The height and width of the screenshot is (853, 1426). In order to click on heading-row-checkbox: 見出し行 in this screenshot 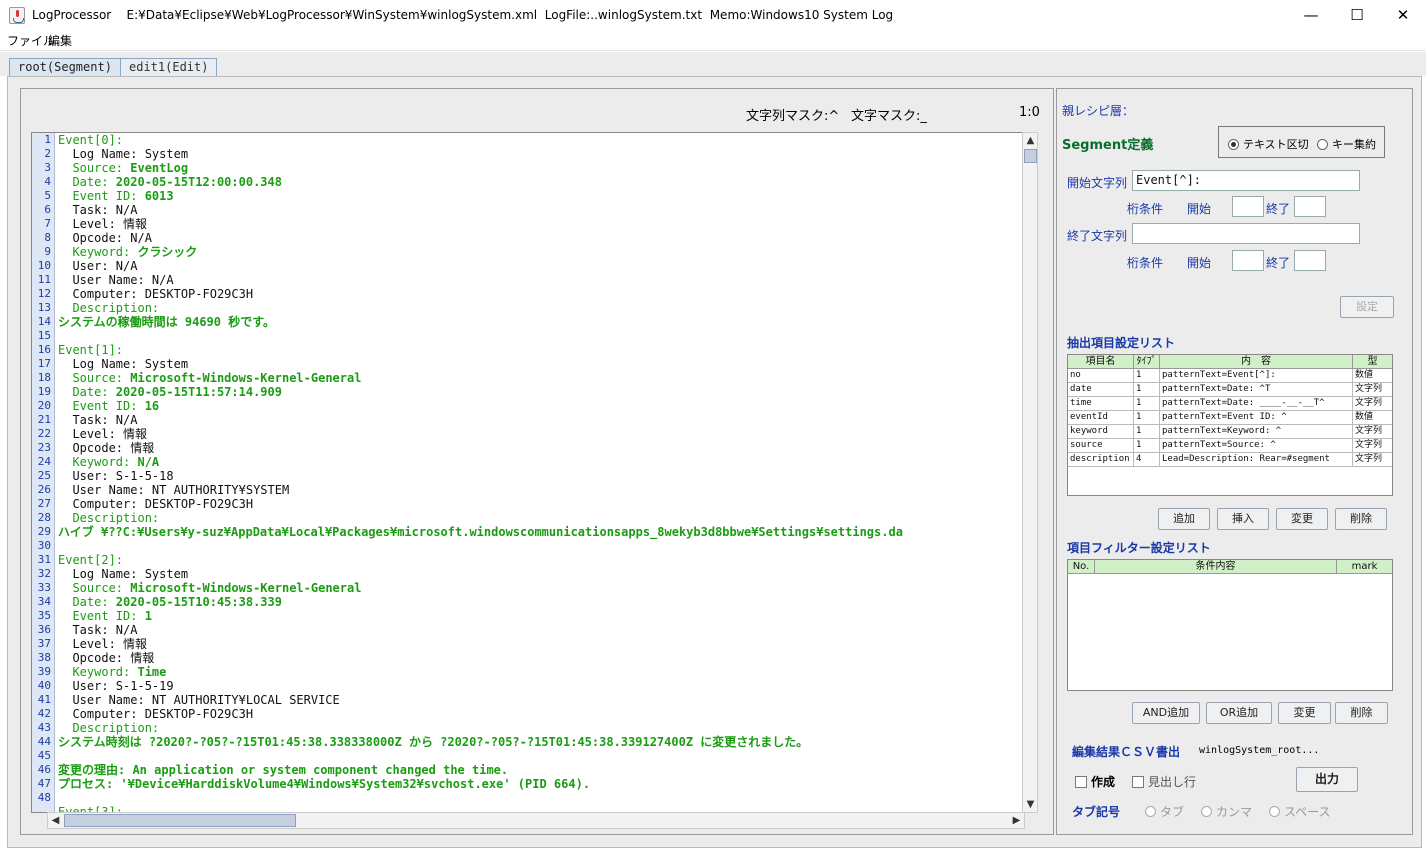, I will do `click(1164, 781)`.